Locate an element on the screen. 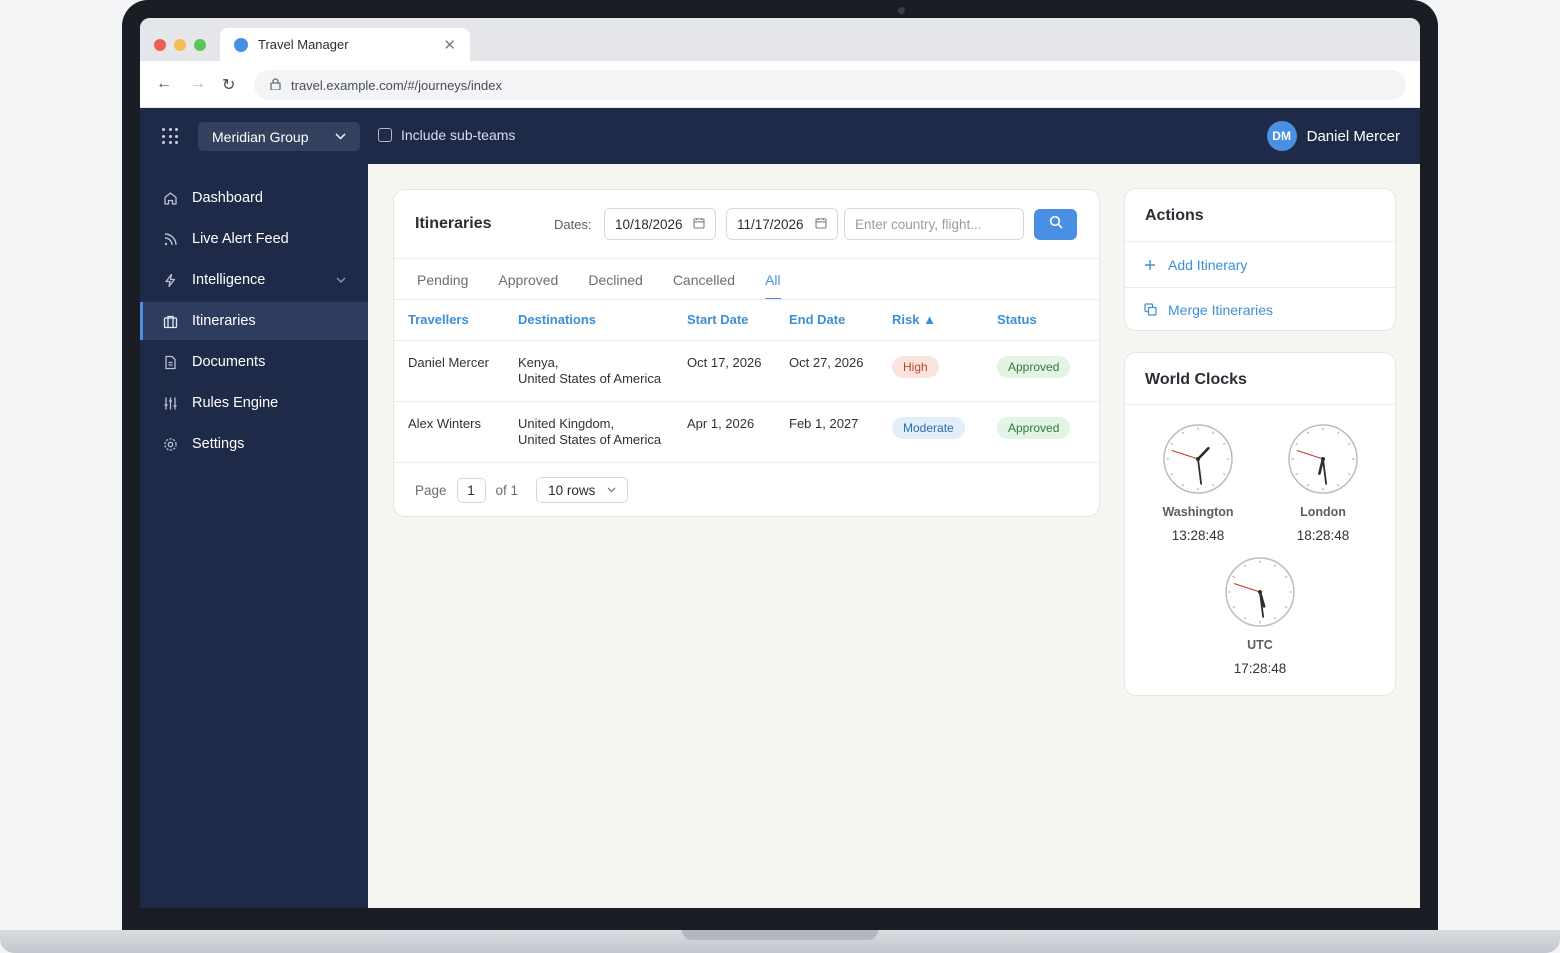 The height and width of the screenshot is (953, 1560). column-header-risk: Risk ▲ is located at coordinates (914, 319).